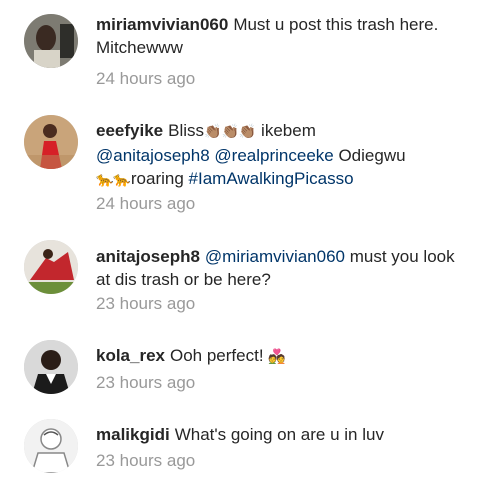  I want to click on comment-hashtag: #IamAwalkingPicasso, so click(271, 178).